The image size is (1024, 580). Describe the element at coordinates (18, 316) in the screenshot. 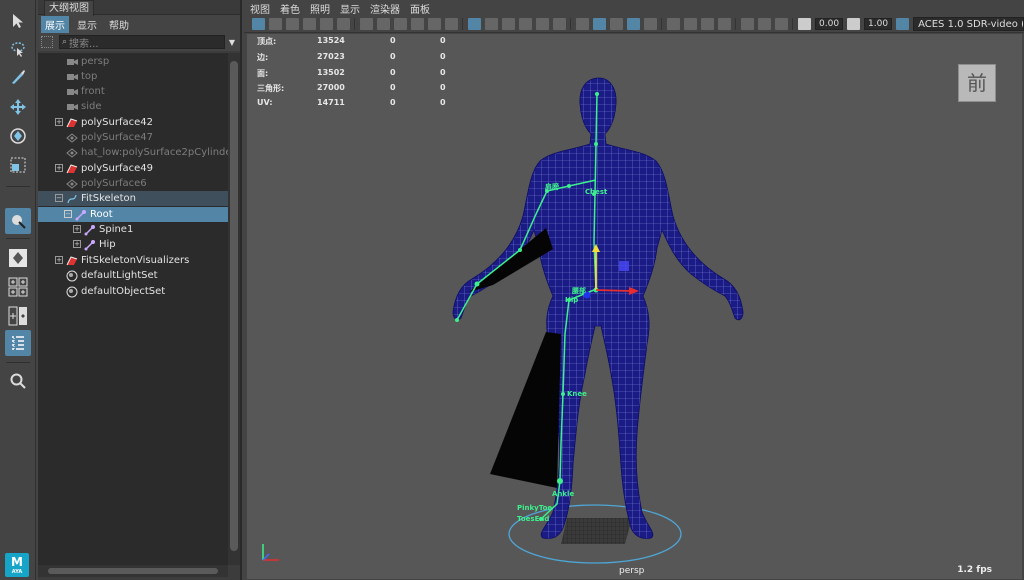

I see `two-pane-layout-icon` at that location.